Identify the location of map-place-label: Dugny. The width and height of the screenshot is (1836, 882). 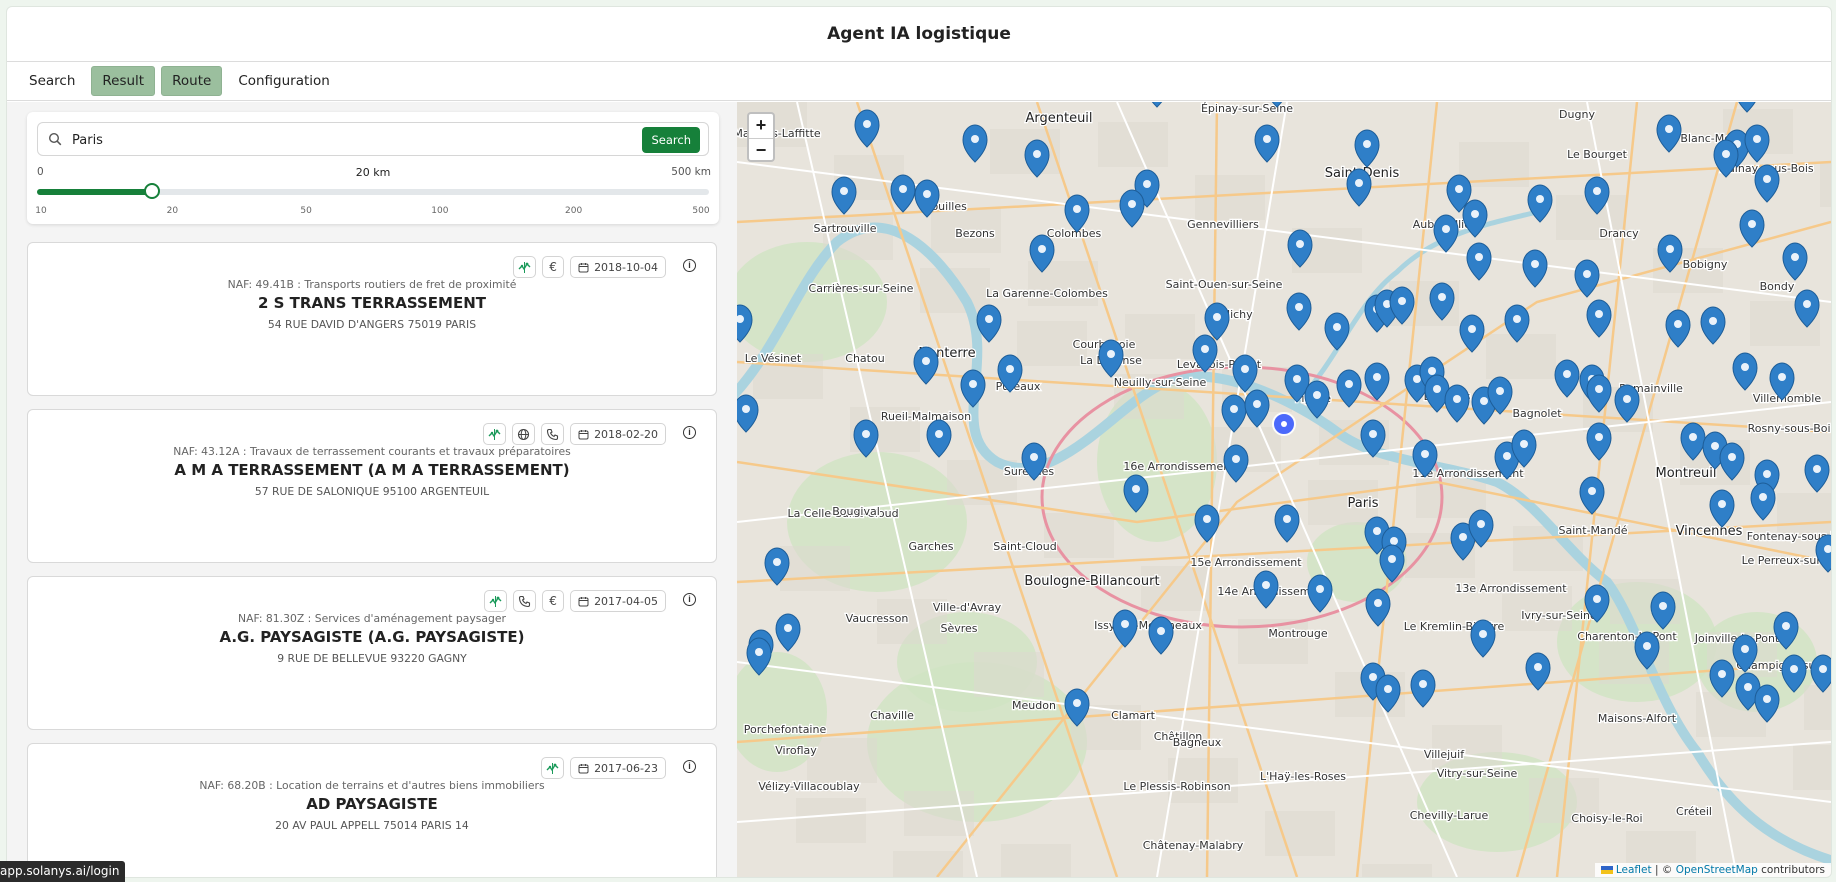
(1577, 114).